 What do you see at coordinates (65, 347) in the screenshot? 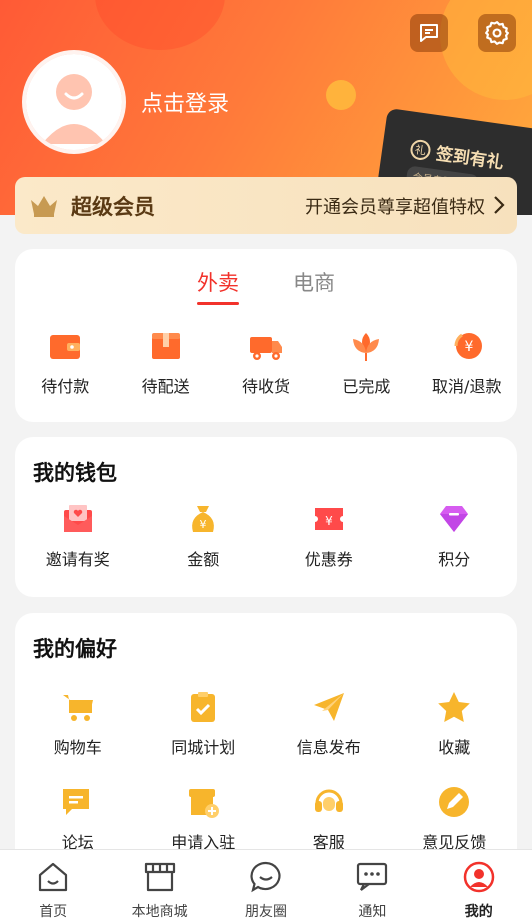
I see `wallet-icon` at bounding box center [65, 347].